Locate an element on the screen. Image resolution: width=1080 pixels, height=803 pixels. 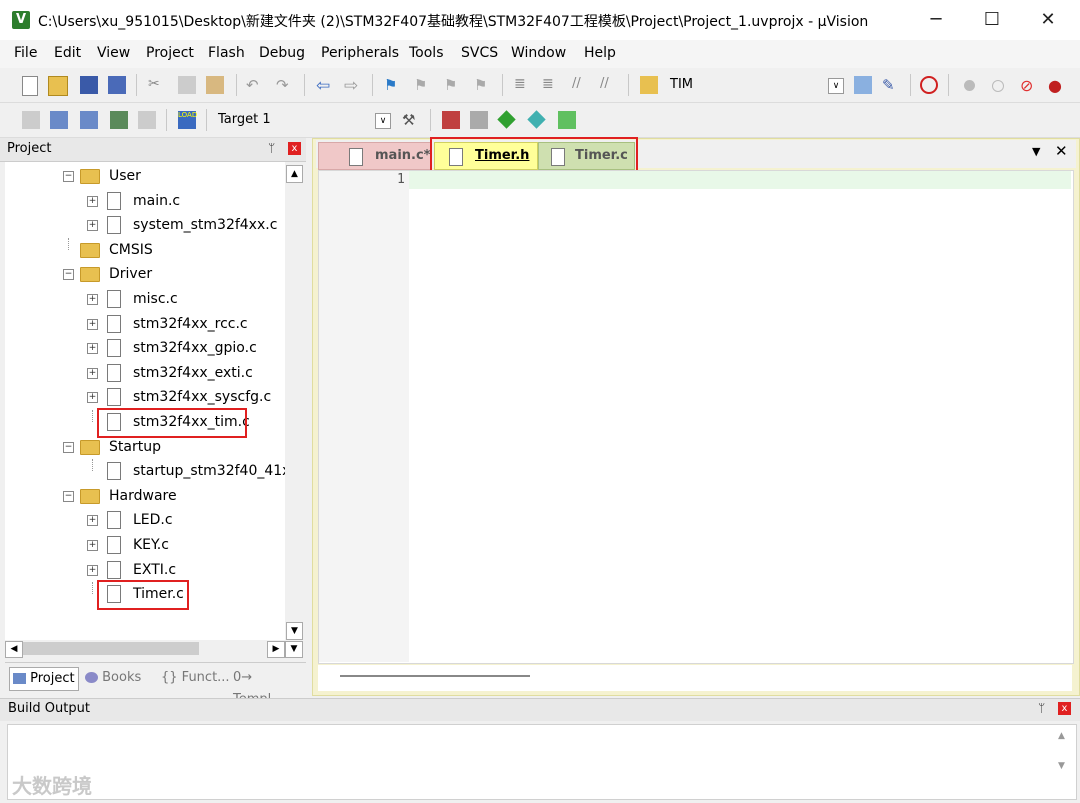
menu-debug: Debug is located at coordinates (282, 53).